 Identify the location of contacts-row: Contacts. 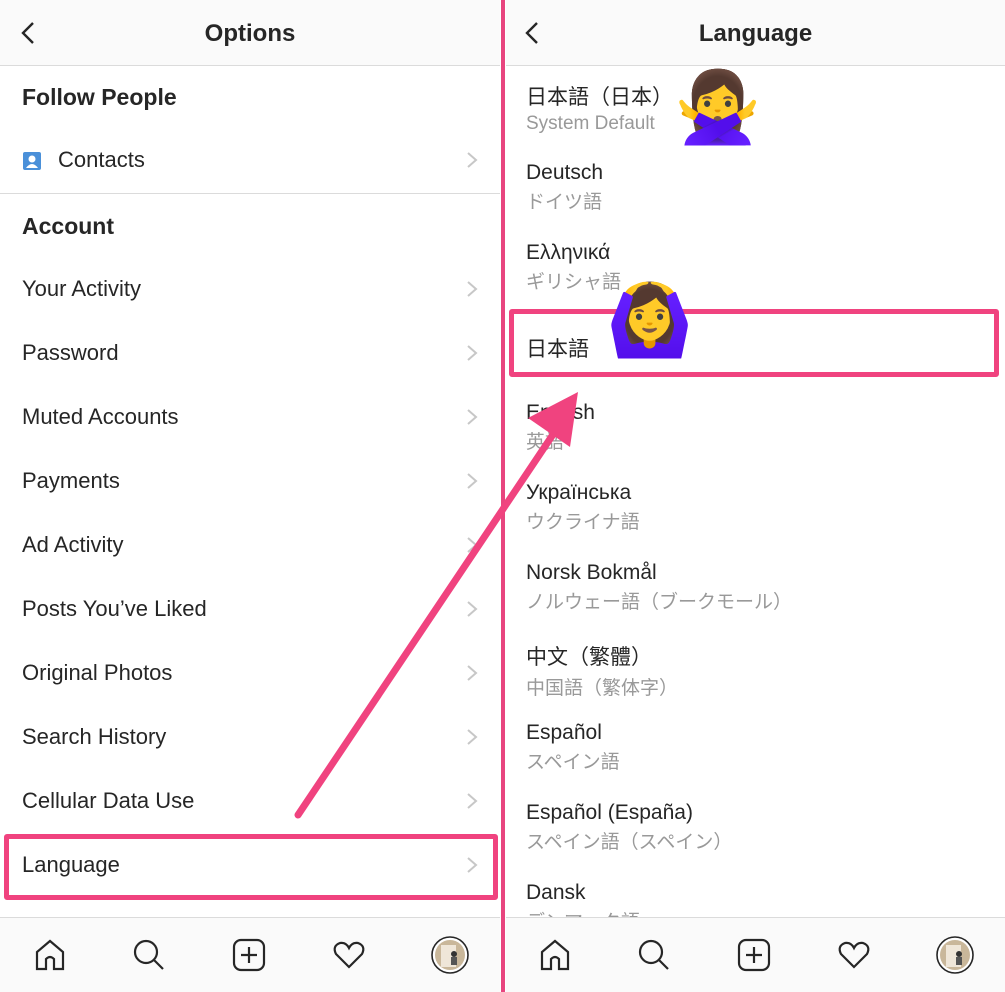
(250, 161).